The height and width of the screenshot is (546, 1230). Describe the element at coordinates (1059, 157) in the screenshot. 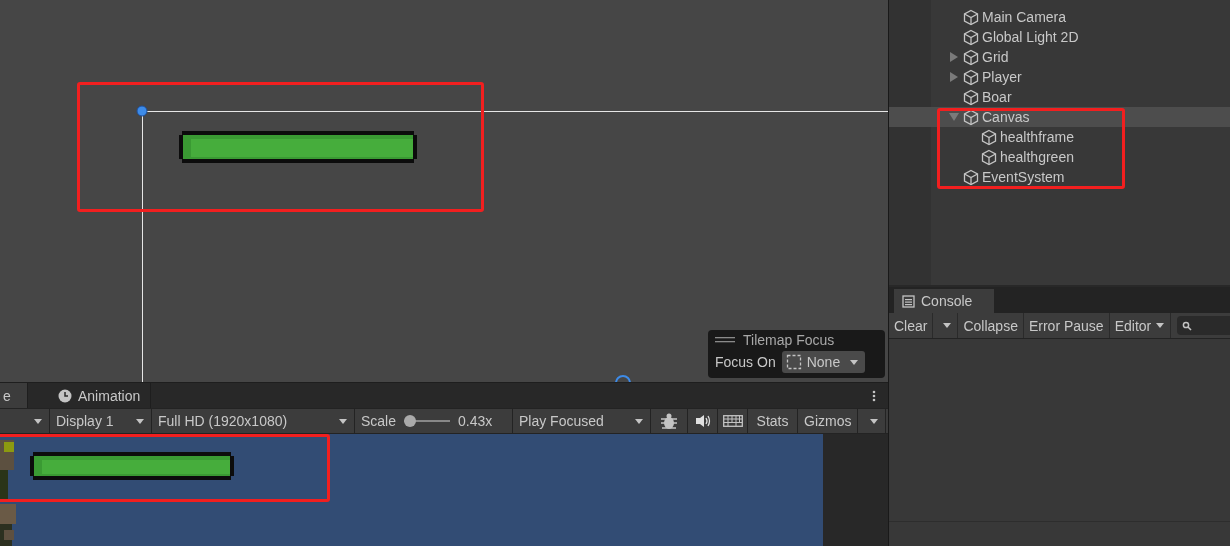

I see `hierarchy-item: healthgreen` at that location.